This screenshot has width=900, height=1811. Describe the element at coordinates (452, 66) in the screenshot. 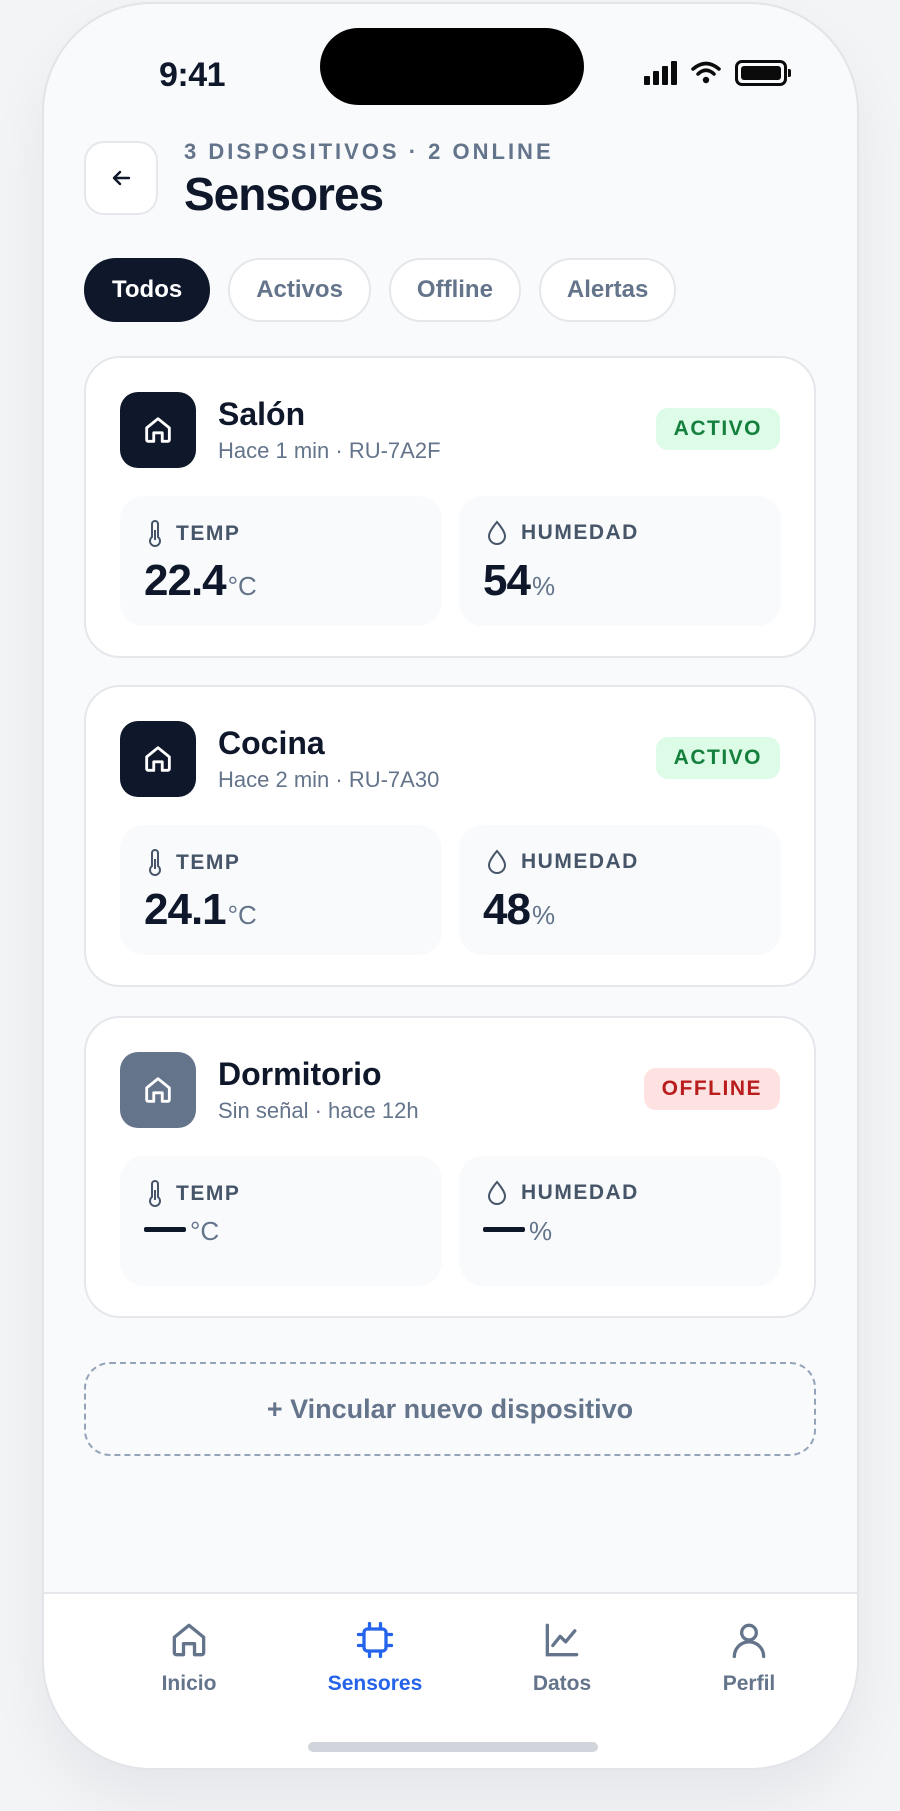

I see `dynamic-island` at that location.